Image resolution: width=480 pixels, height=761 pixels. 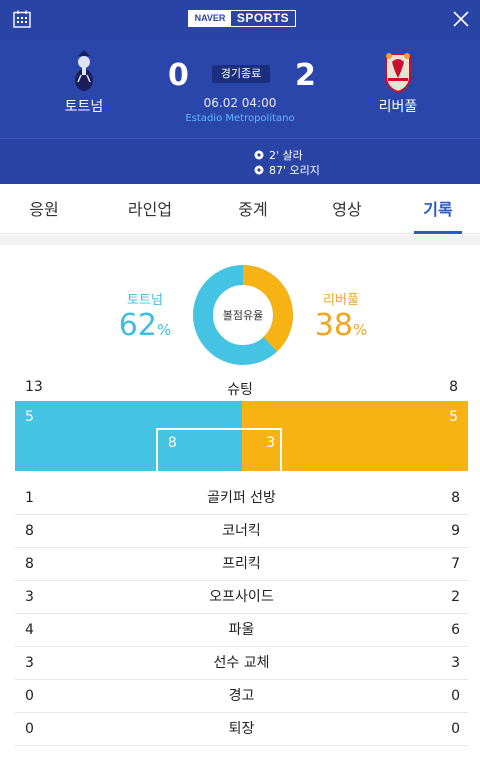 I want to click on away-team: 리버풀, so click(x=398, y=82).